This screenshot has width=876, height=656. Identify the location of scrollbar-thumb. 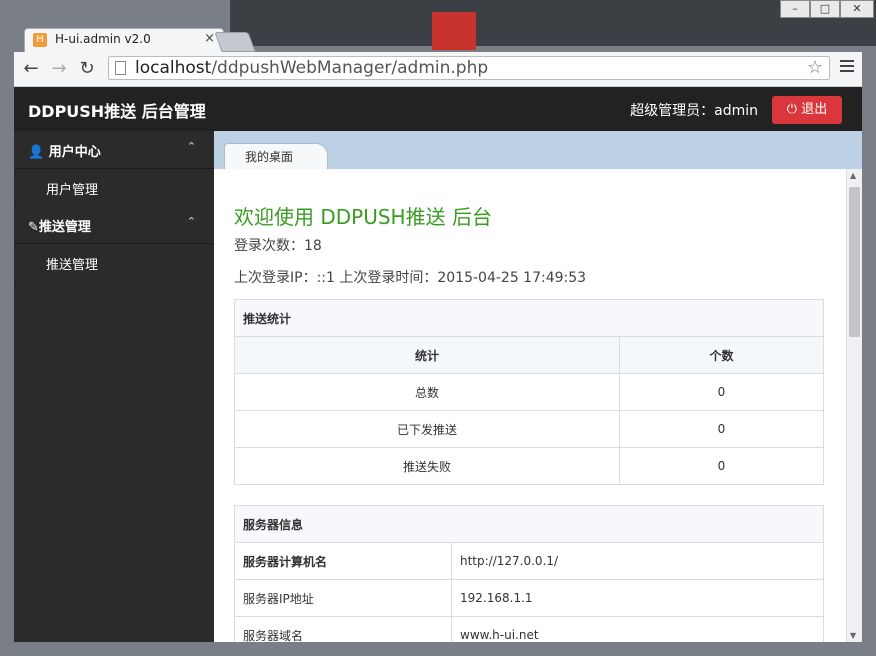
(854, 262).